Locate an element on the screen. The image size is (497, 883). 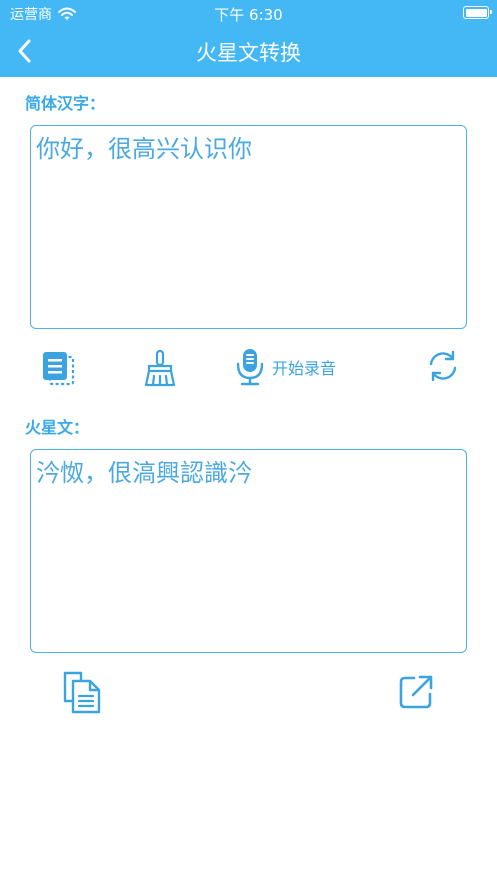
copy-button is located at coordinates (81, 692).